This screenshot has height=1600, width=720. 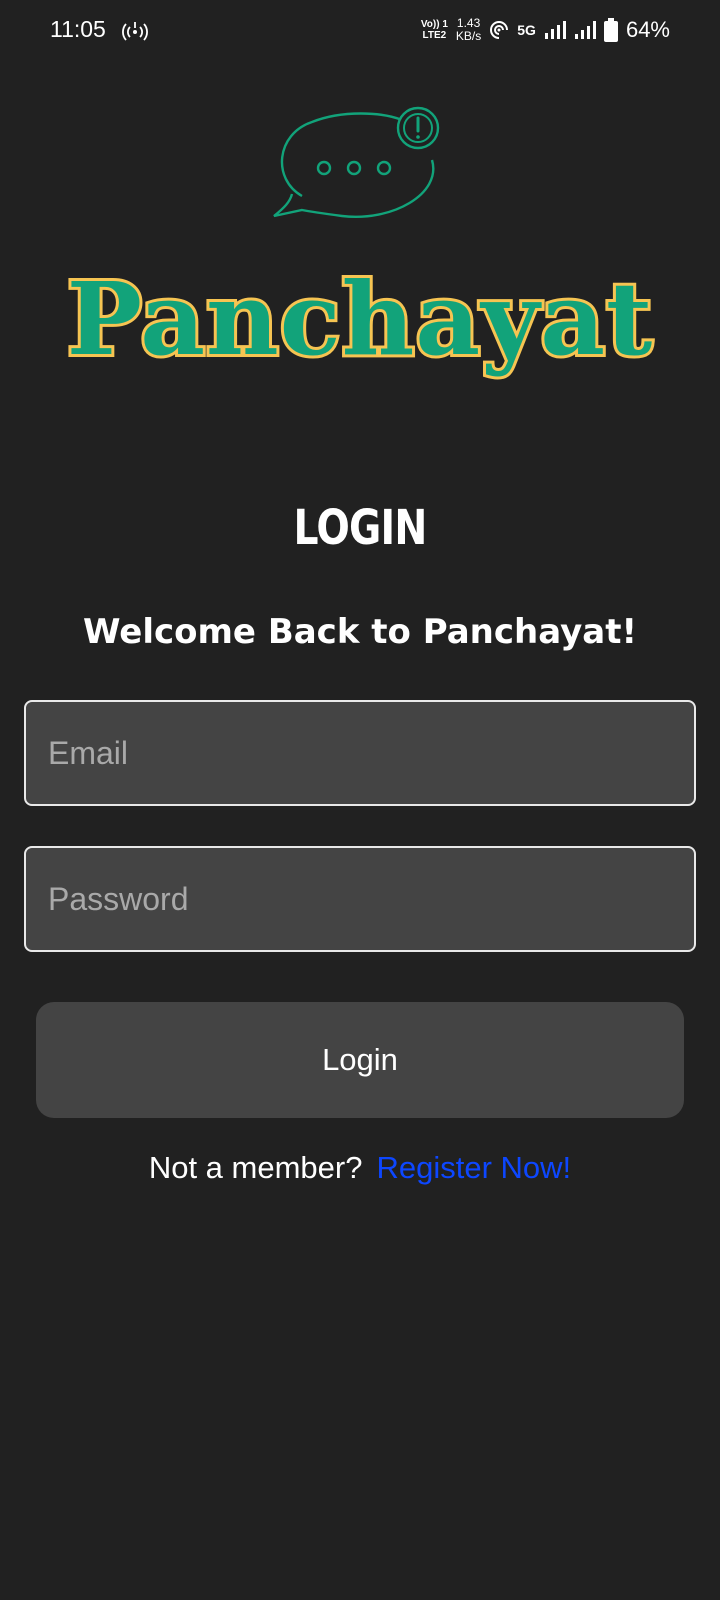 I want to click on page-title: LOGIN, so click(x=360, y=528).